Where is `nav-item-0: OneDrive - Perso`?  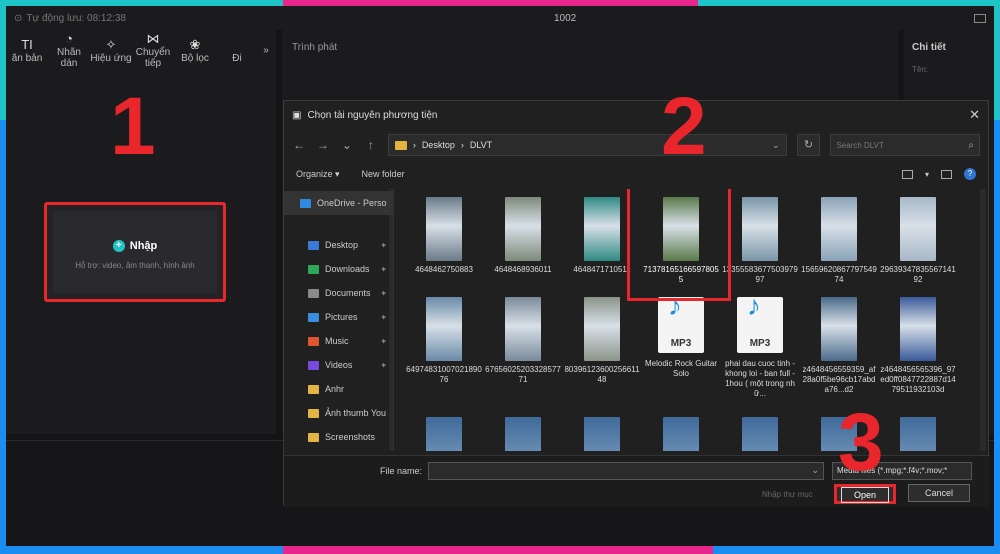
nav-item-0: OneDrive - Perso is located at coordinates (338, 203).